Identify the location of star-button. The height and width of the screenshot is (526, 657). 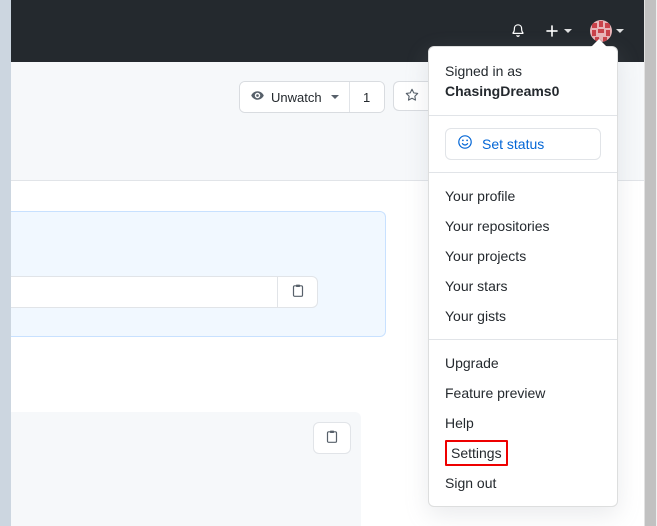
(411, 96).